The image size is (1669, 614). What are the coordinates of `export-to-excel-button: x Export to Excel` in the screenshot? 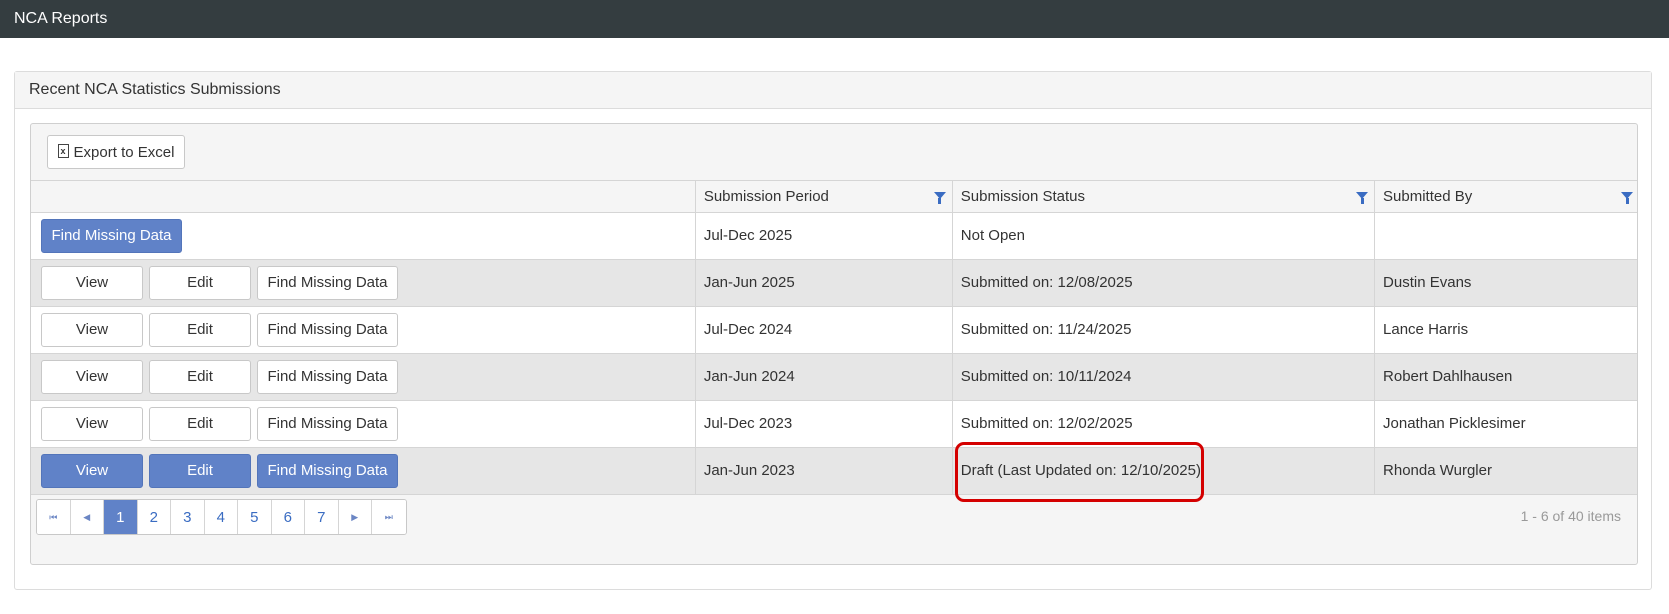 It's located at (116, 152).